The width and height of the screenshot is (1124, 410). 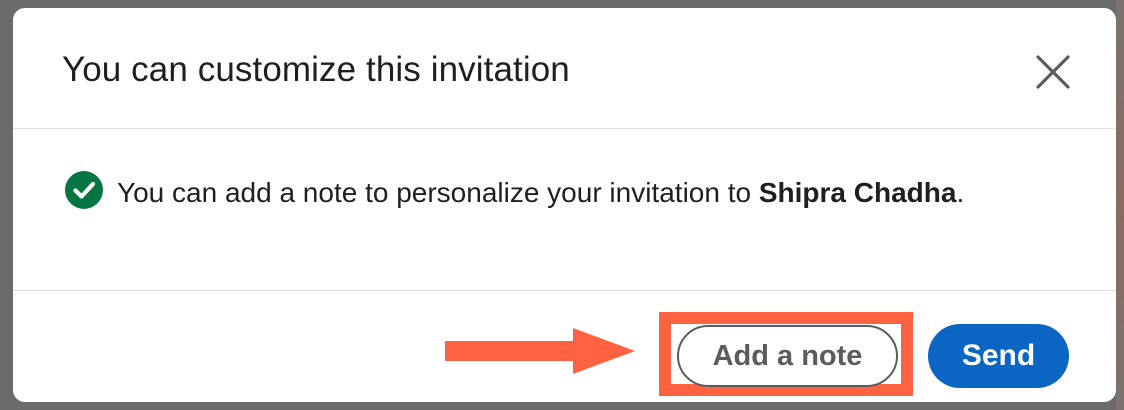 I want to click on check-circle-icon, so click(x=84, y=190).